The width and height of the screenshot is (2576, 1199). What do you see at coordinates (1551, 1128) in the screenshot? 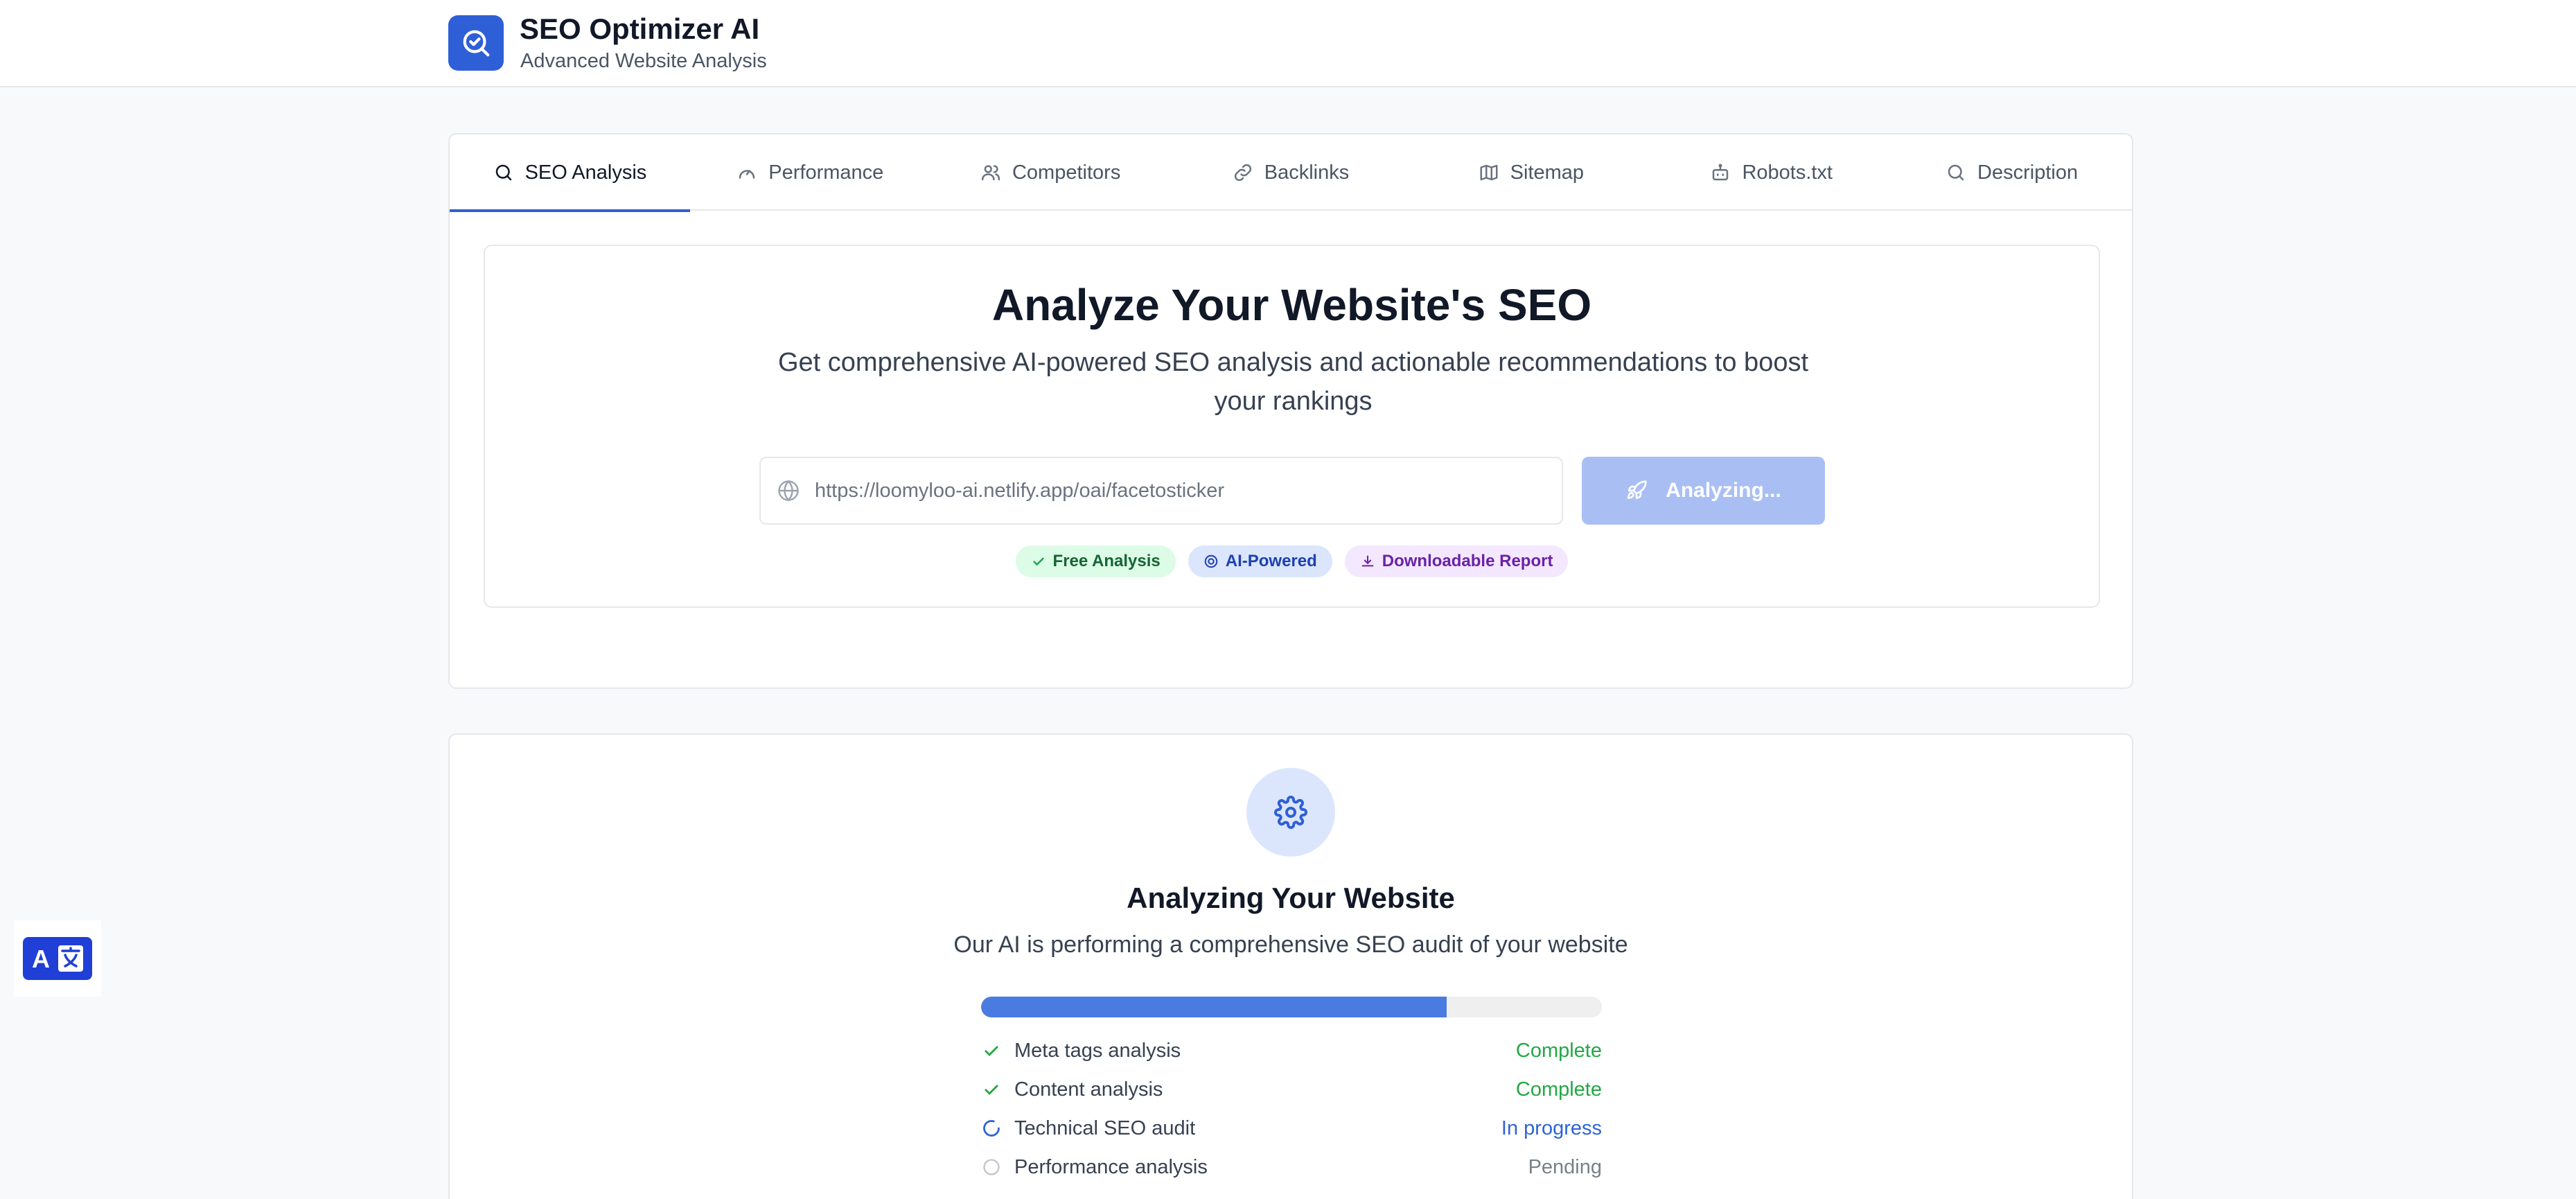
I see `step-status: In progress` at bounding box center [1551, 1128].